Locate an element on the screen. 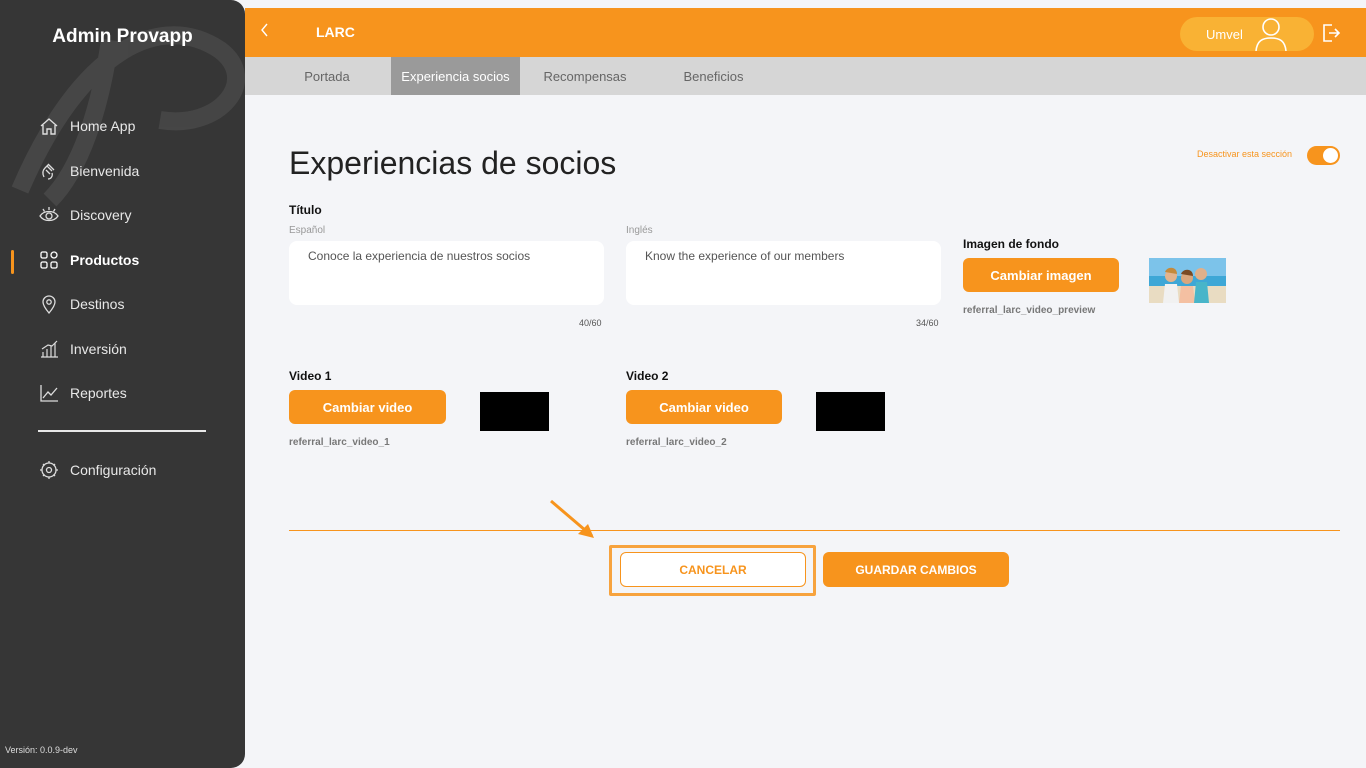 This screenshot has width=1366, height=768. sidebar-divider is located at coordinates (122, 431).